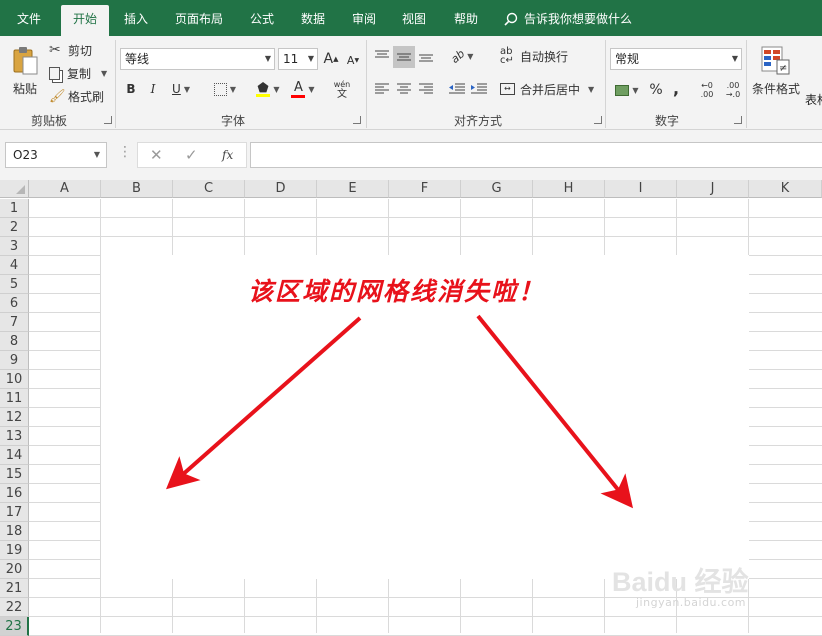 This screenshot has height=636, width=822. Describe the element at coordinates (691, 602) in the screenshot. I see `baidu-watermark-url: jingyan.baidu.com` at that location.